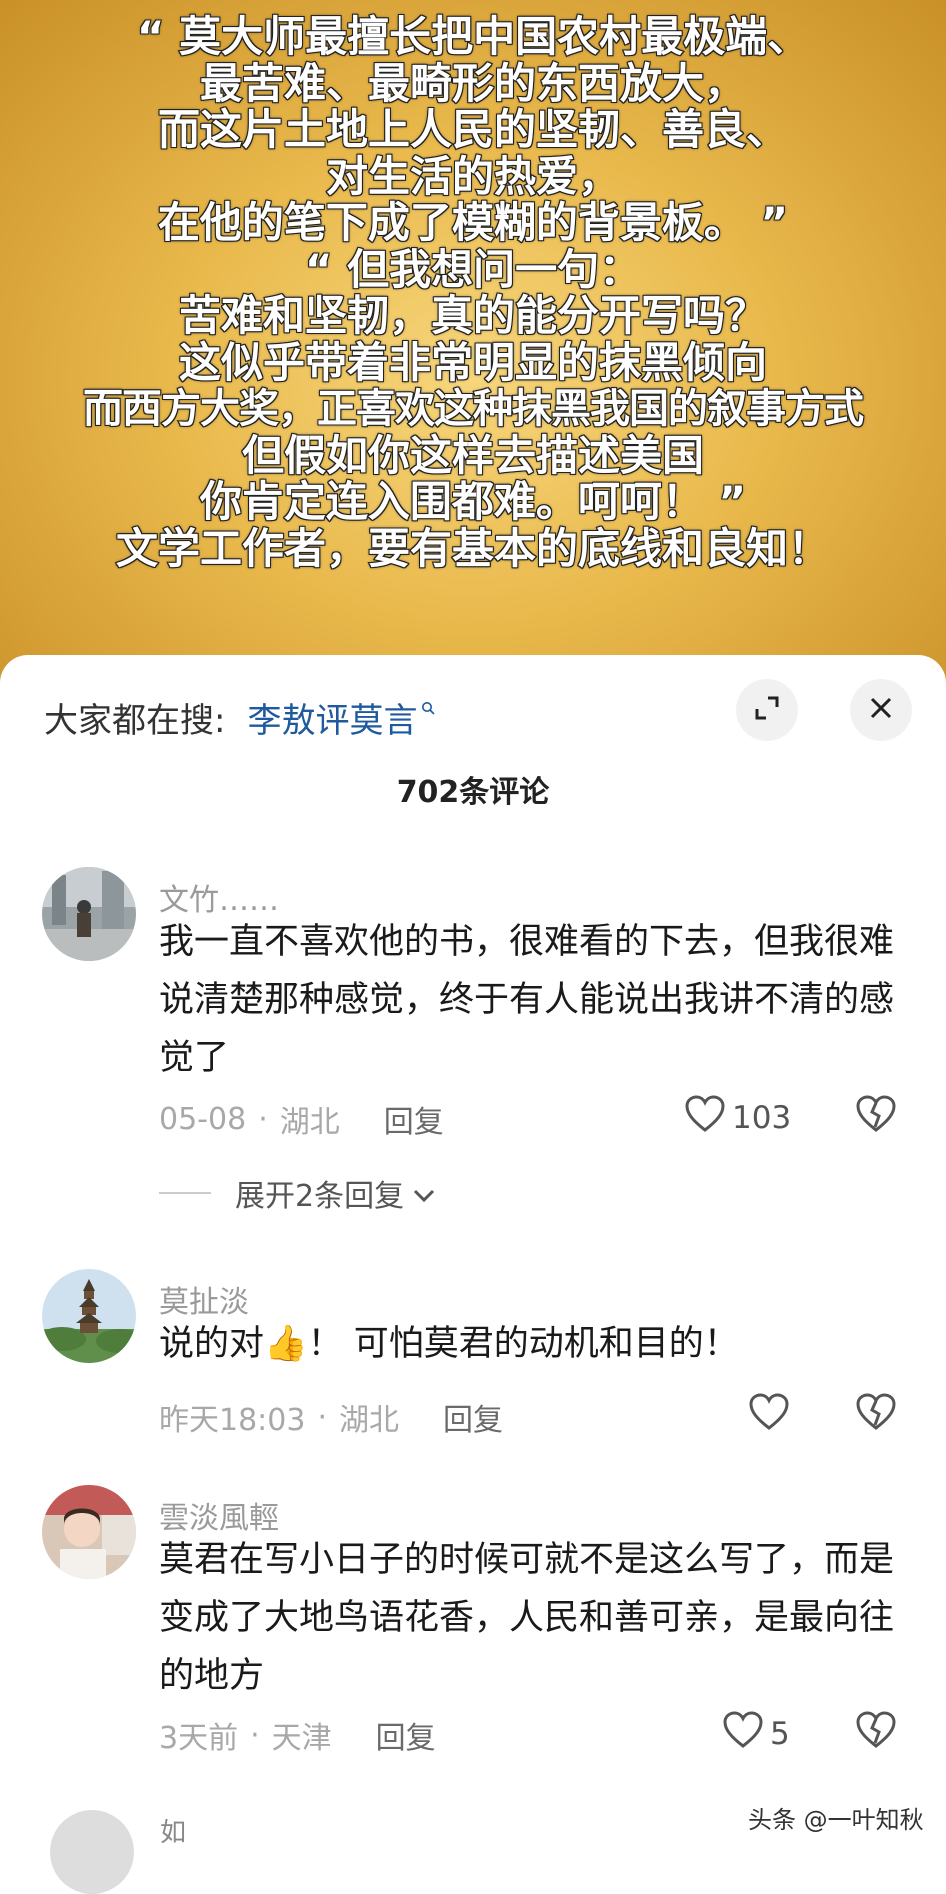 This screenshot has width=946, height=1894. Describe the element at coordinates (473, 222) in the screenshot. I see `banner-line: 在他的笔下成了模糊的背景板。 ”` at that location.